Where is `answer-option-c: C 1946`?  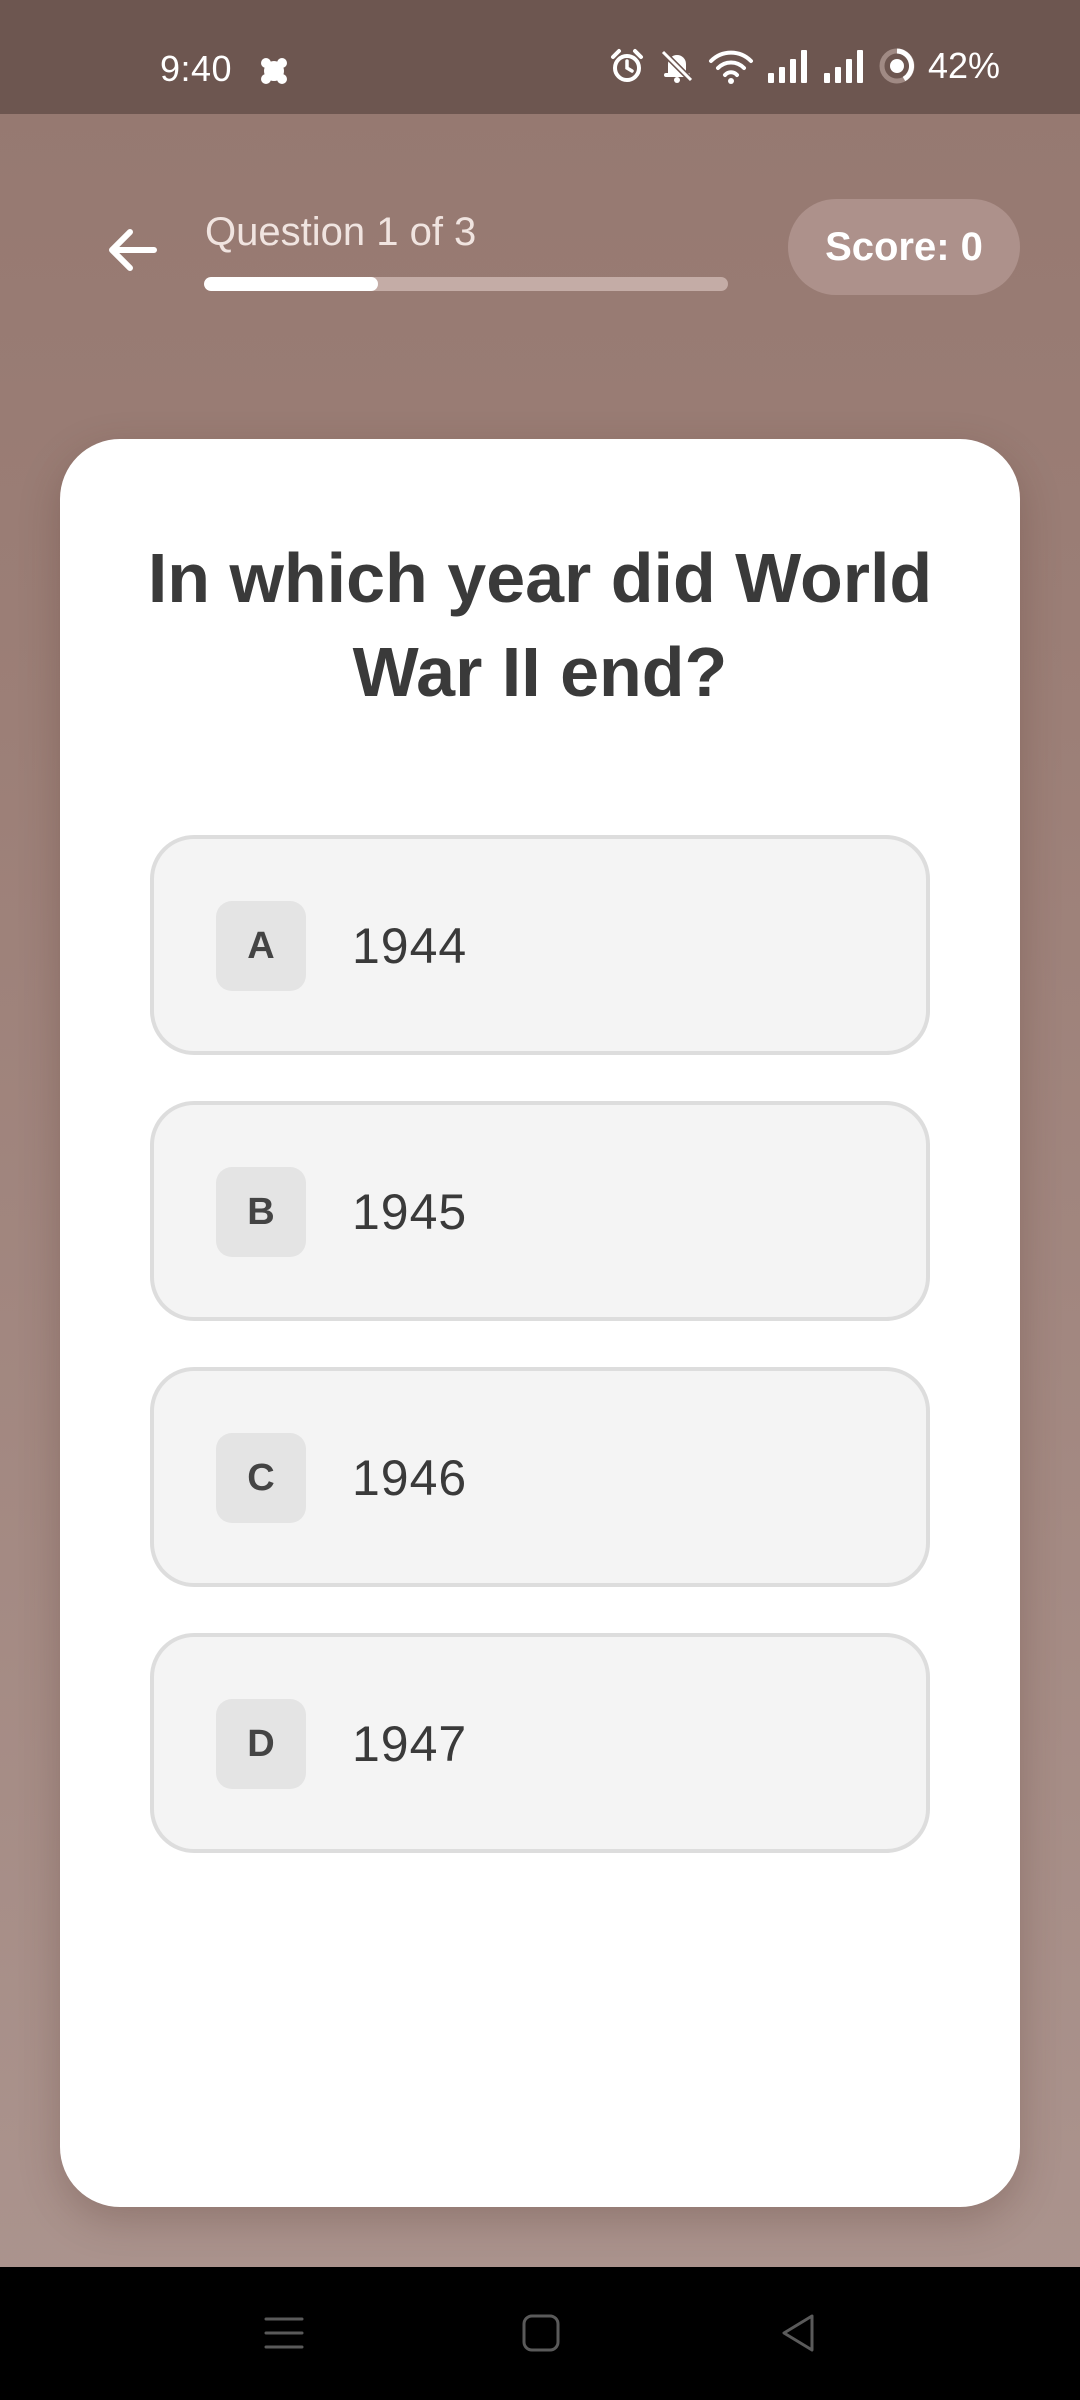 answer-option-c: C 1946 is located at coordinates (540, 1477).